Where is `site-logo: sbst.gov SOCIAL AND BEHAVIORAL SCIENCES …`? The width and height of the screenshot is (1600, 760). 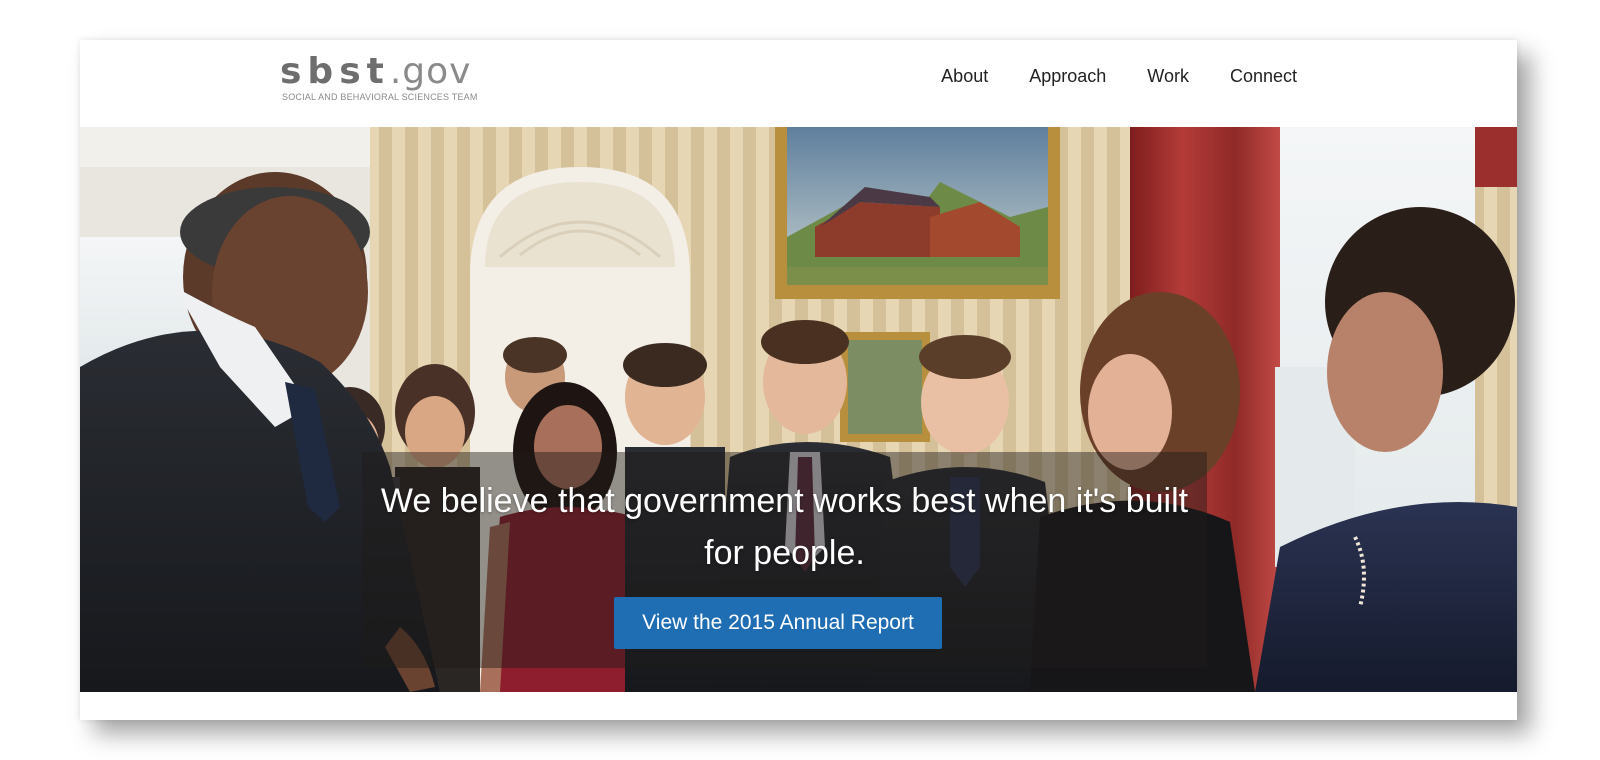 site-logo: sbst.gov SOCIAL AND BEHAVIORAL SCIENCES … is located at coordinates (379, 76).